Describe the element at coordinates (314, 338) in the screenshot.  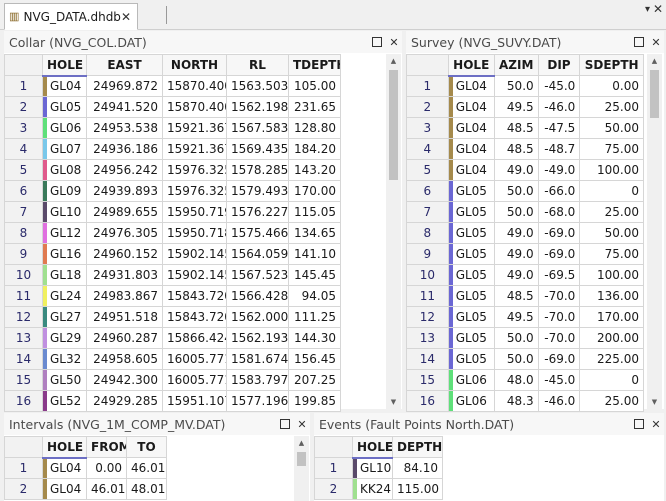
I see `cell-tdepth: 144.30` at that location.